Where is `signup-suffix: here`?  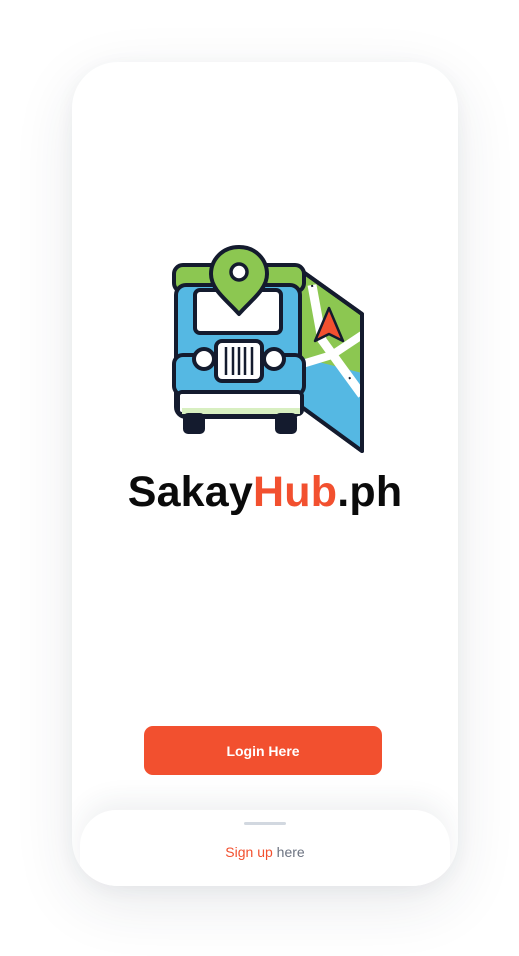
signup-suffix: here is located at coordinates (288, 852).